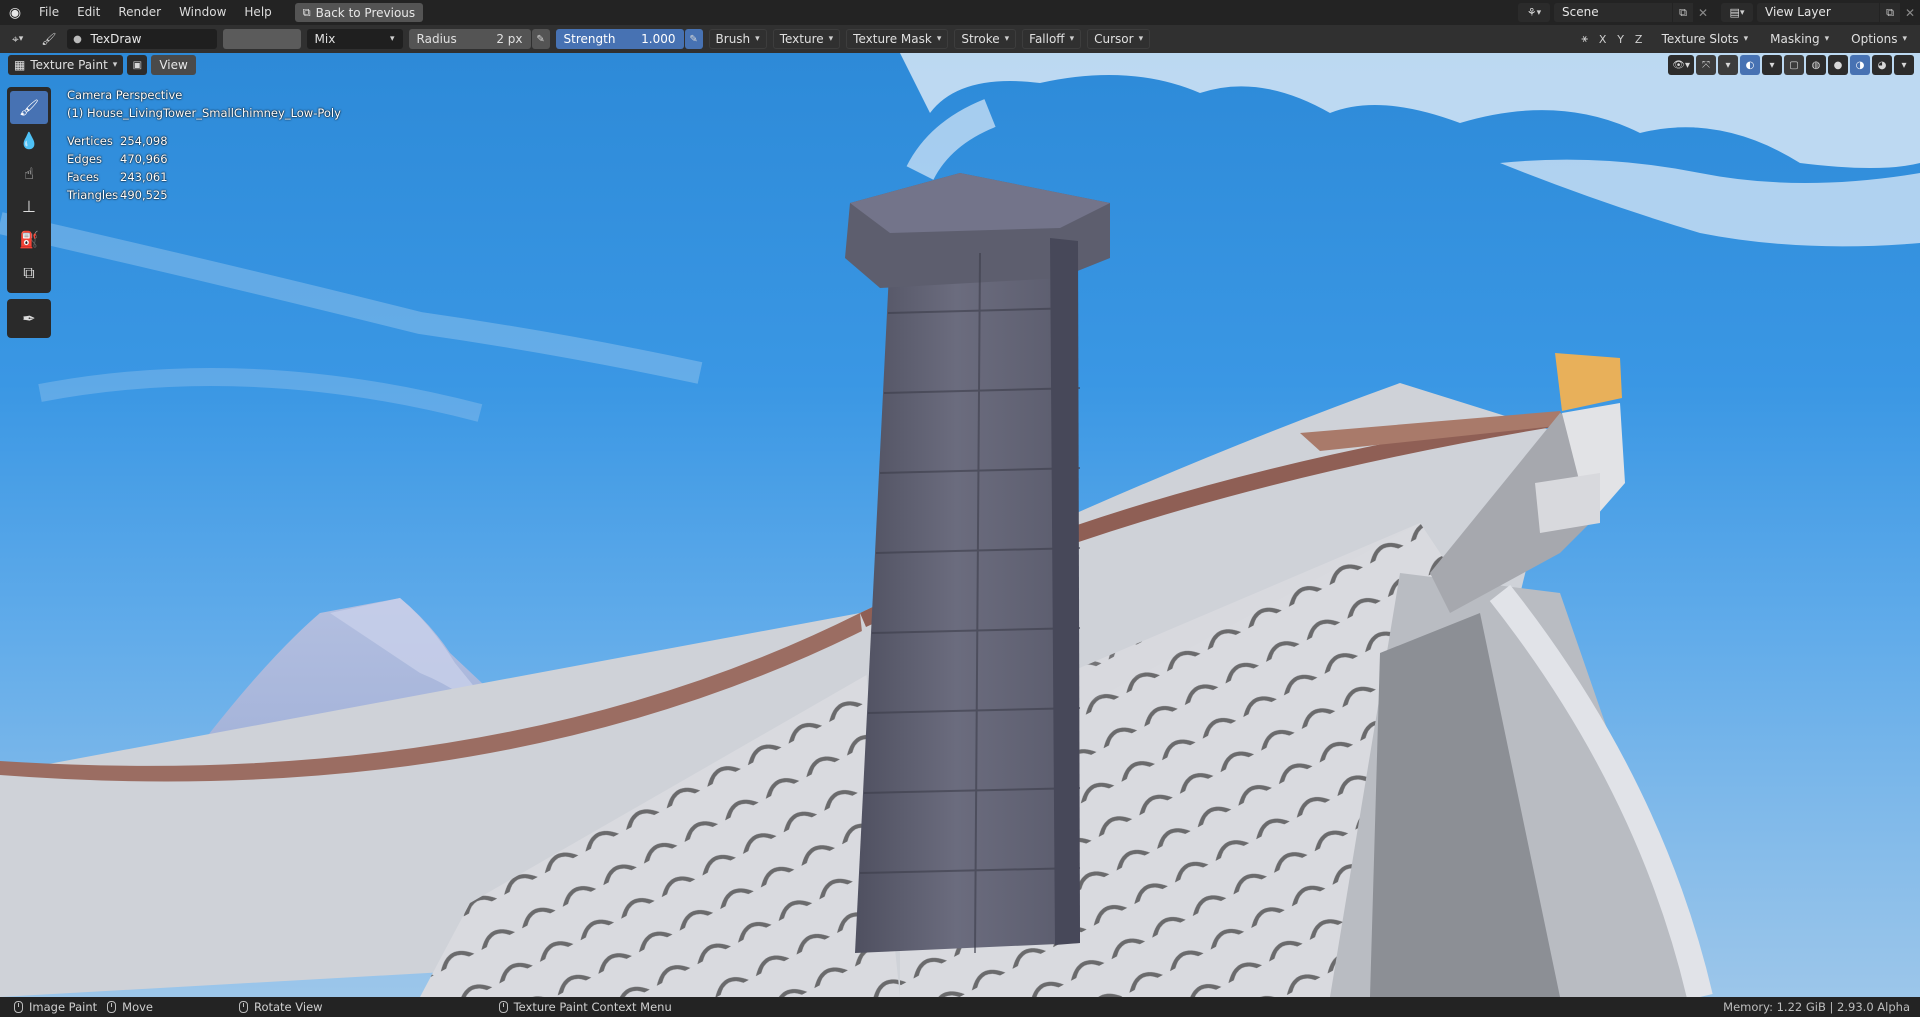 This screenshot has width=1920, height=1017. I want to click on brush-selector: ● TexDraw, so click(141, 39).